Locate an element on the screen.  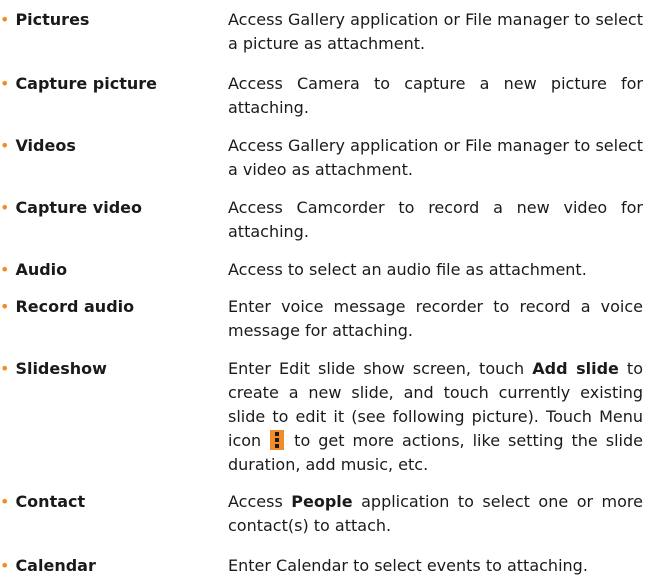
item-term: • Videos is located at coordinates (38, 145).